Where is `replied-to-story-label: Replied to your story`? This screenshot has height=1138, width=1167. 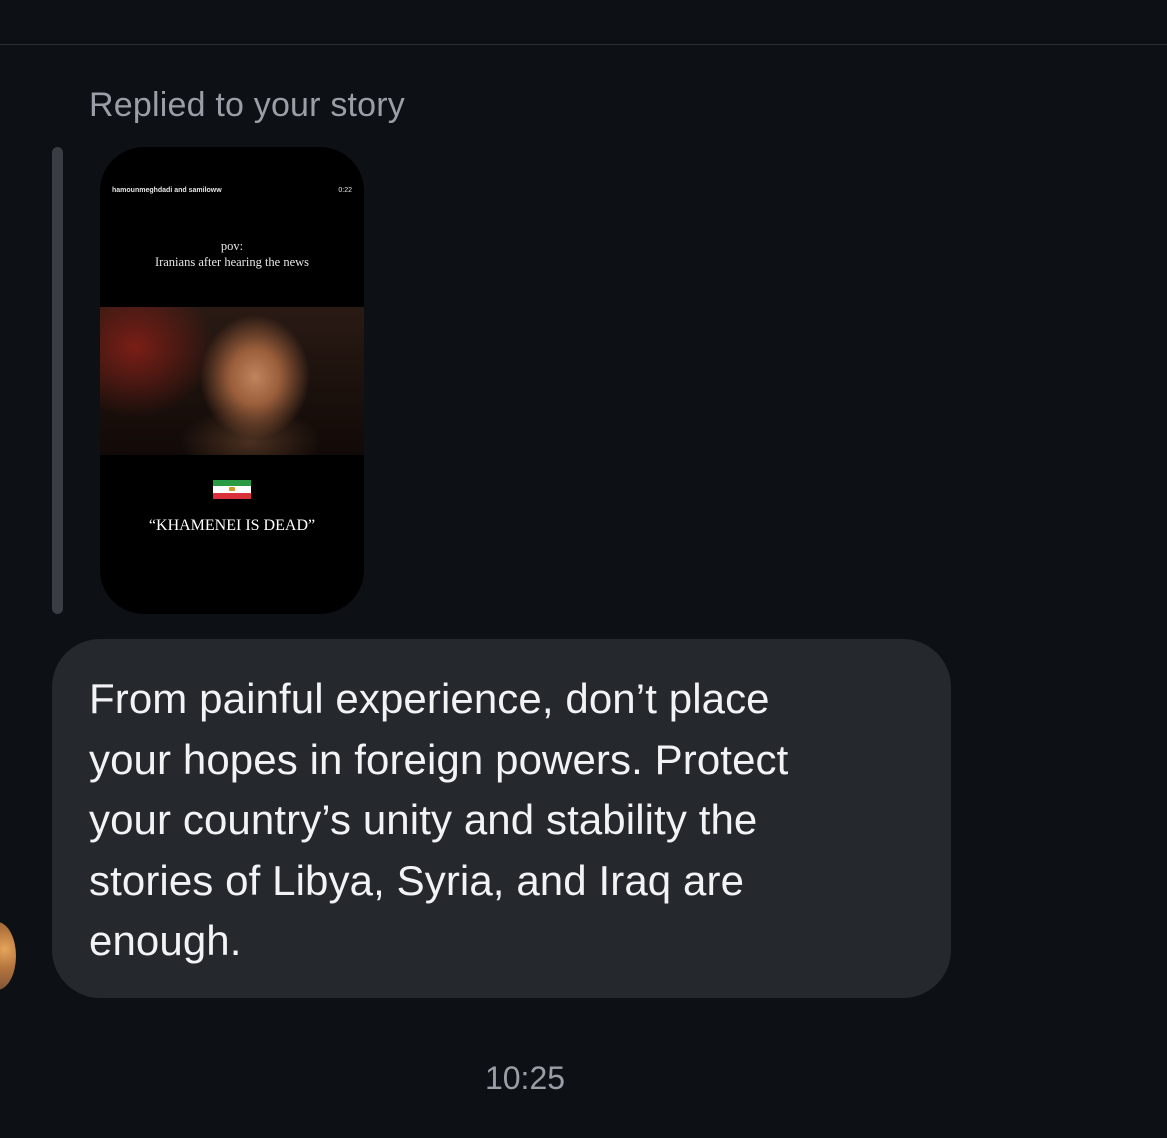
replied-to-story-label: Replied to your story is located at coordinates (247, 105).